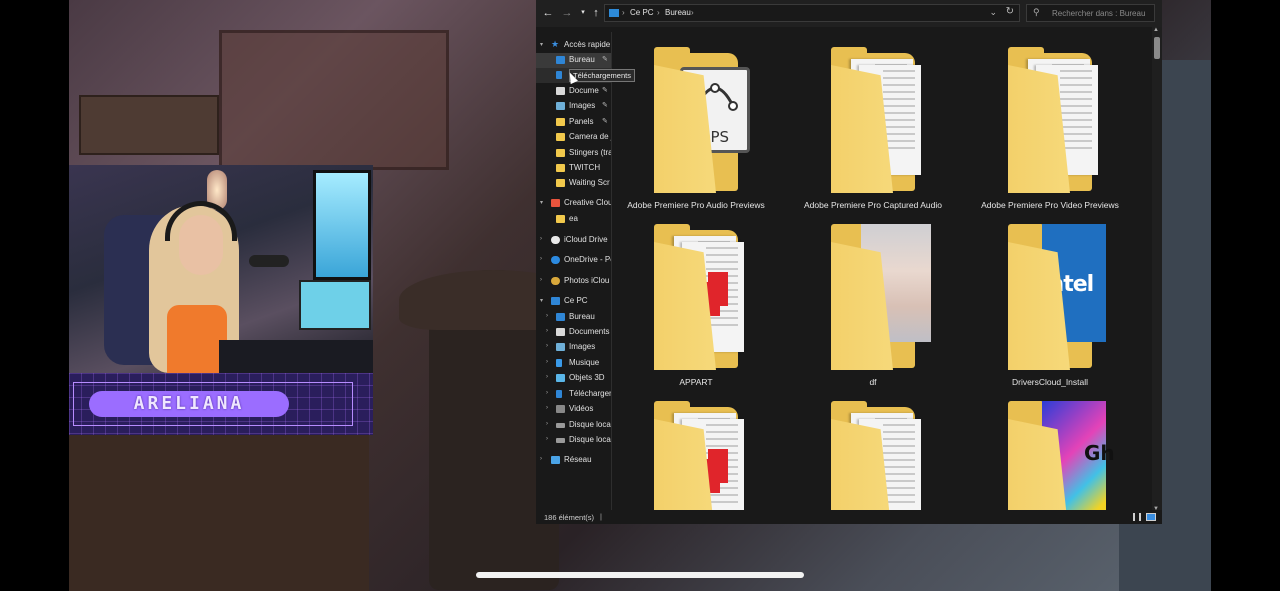  I want to click on nav-item-label: Ce PC, so click(576, 300).